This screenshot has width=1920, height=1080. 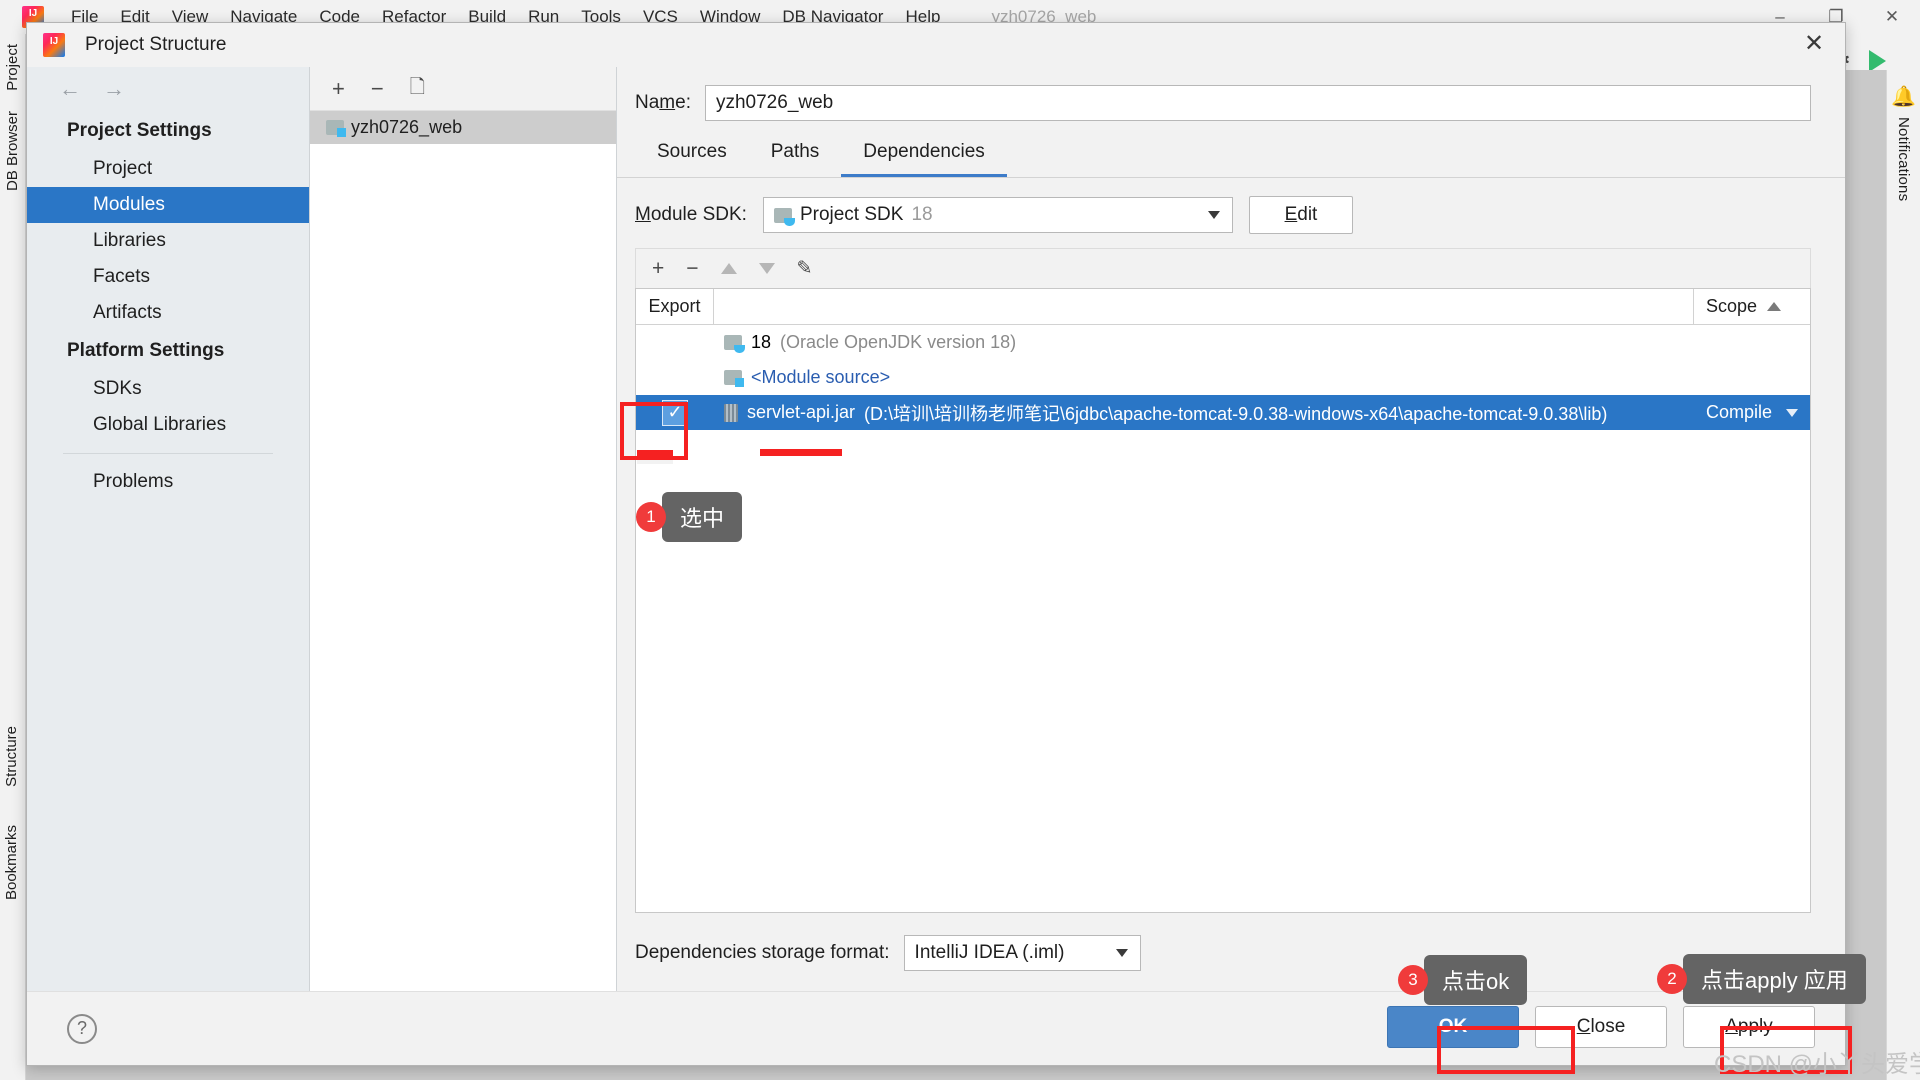 I want to click on footer-buttons: OK Close Apply, so click(x=1601, y=1027).